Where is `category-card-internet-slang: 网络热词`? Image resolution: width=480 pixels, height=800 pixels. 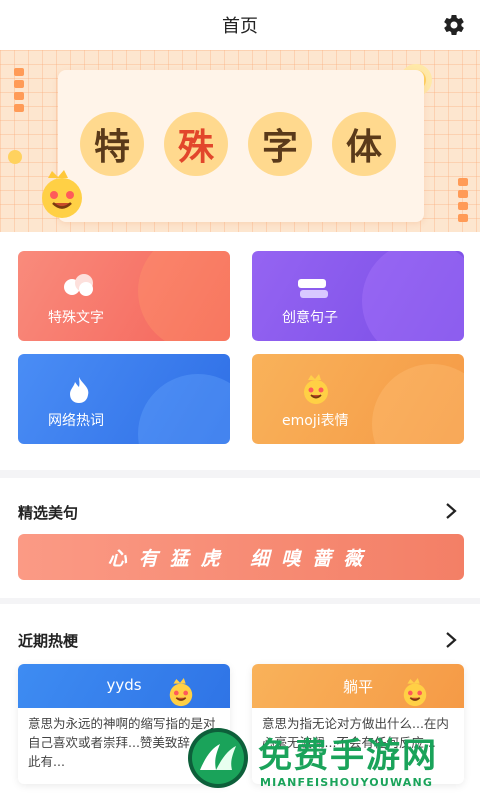 category-card-internet-slang: 网络热词 is located at coordinates (124, 399).